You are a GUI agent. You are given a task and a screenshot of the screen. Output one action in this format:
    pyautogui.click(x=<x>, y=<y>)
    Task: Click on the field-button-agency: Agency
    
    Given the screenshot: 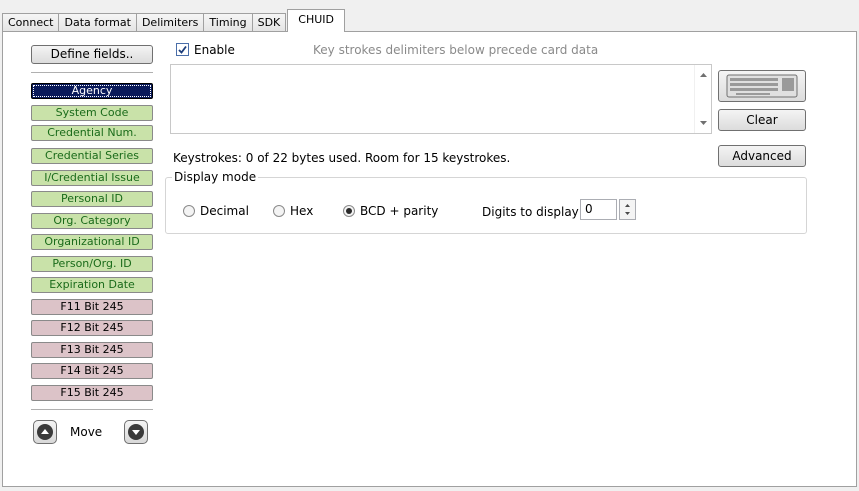 What is the action you would take?
    pyautogui.click(x=92, y=91)
    